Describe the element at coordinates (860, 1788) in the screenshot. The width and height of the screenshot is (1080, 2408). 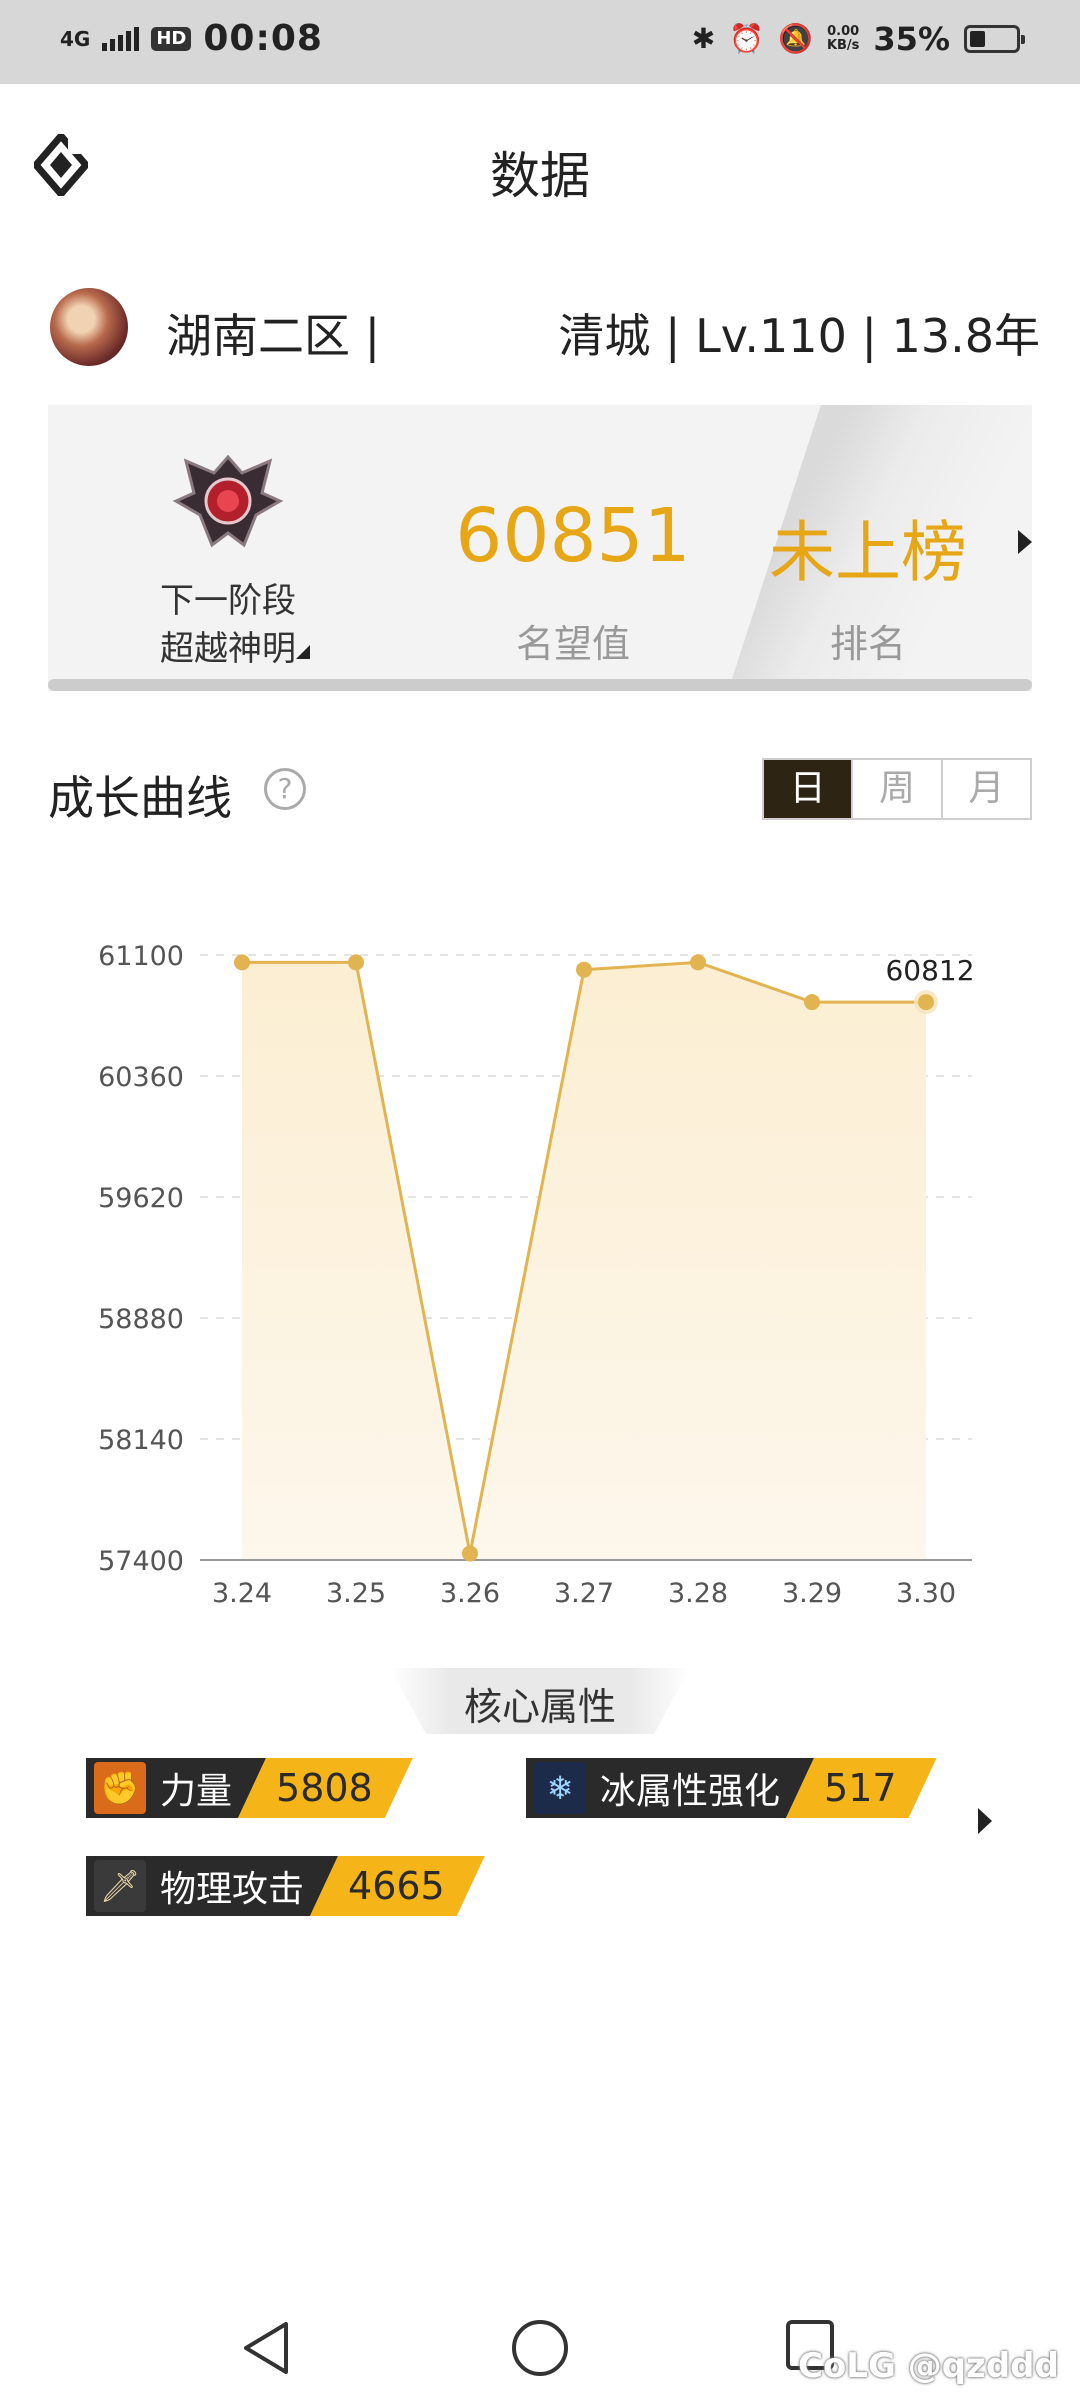
I see `attribute-value: 517` at that location.